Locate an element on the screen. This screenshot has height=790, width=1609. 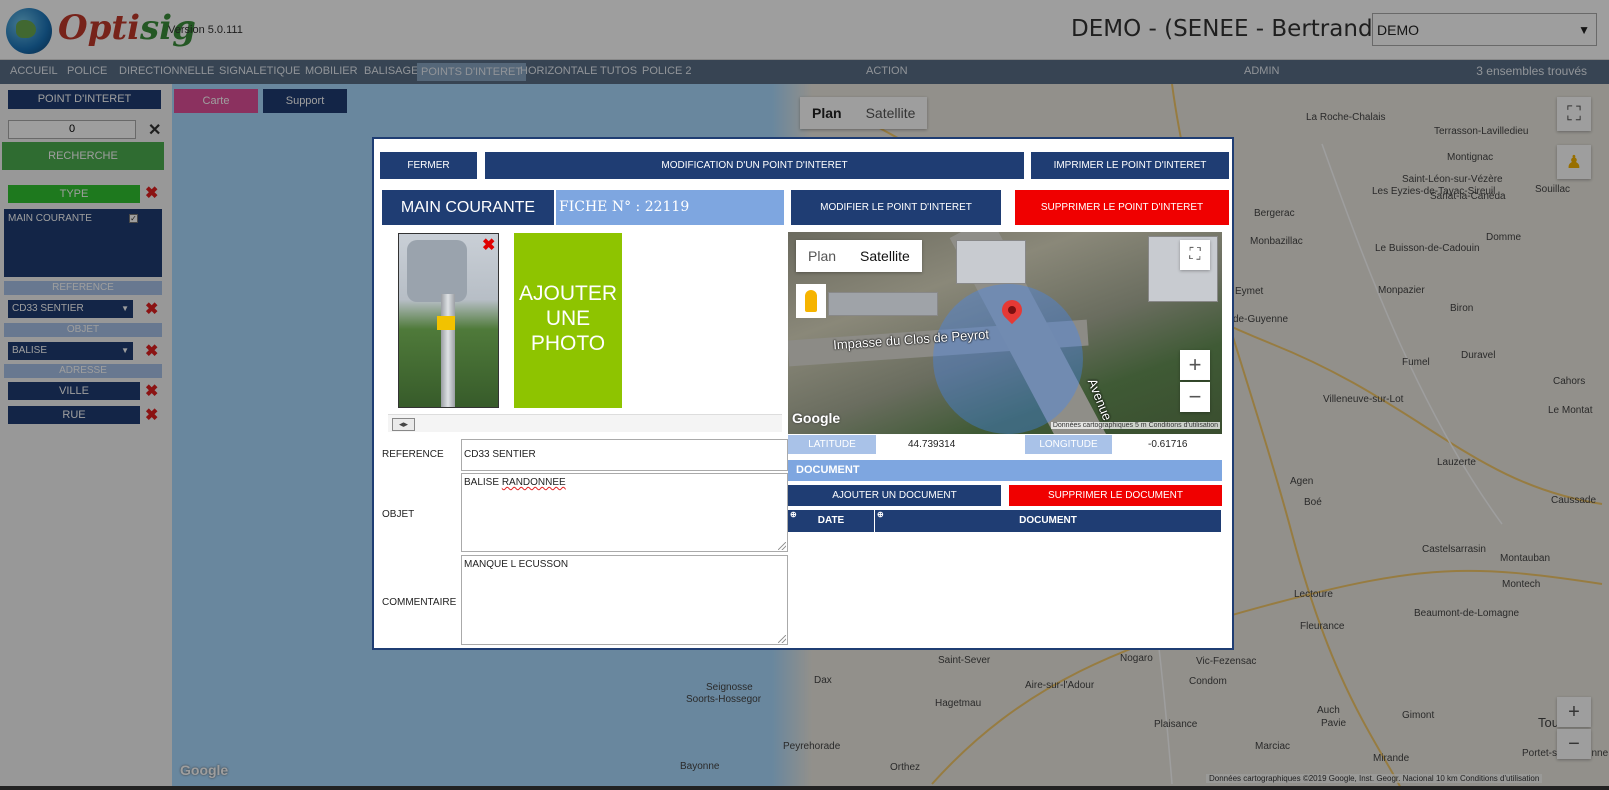
photo-sign is located at coordinates (437, 271).